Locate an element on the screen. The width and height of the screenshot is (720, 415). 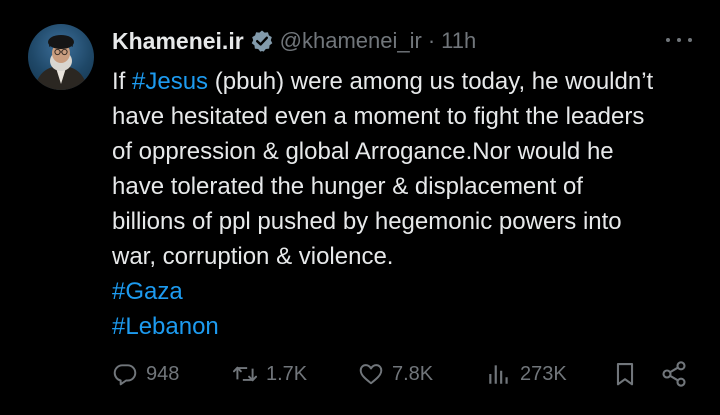
text-line: war, corruption & violence. is located at coordinates (253, 256).